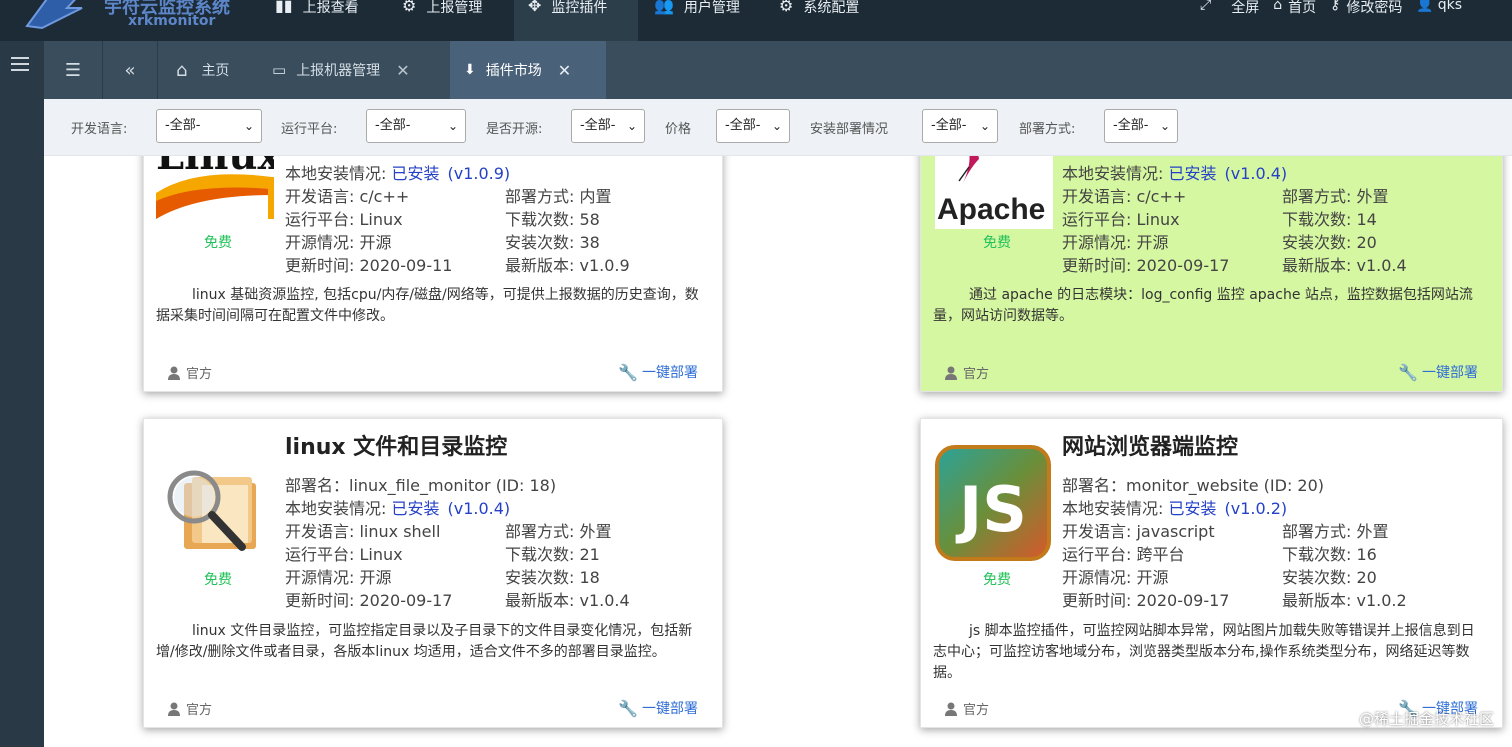 Image resolution: width=1512 pixels, height=747 pixels. What do you see at coordinates (1426, 719) in the screenshot?
I see `watermark: @稀土掘金技术社区` at bounding box center [1426, 719].